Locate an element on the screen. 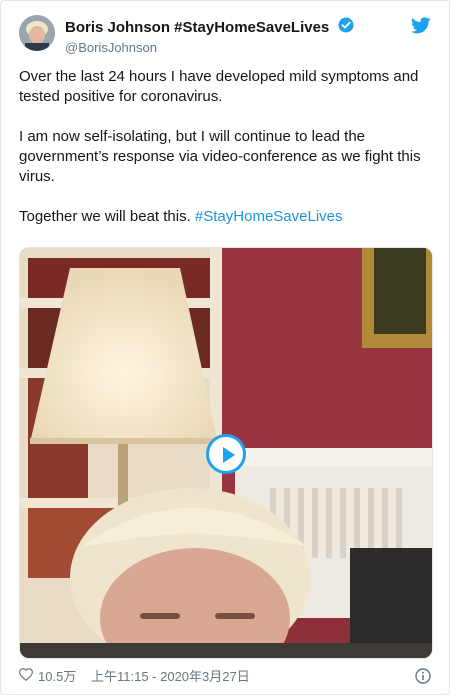 This screenshot has width=450, height=695. tweet-timestamp: 上午11:15 - 2020年3月27日 is located at coordinates (170, 677).